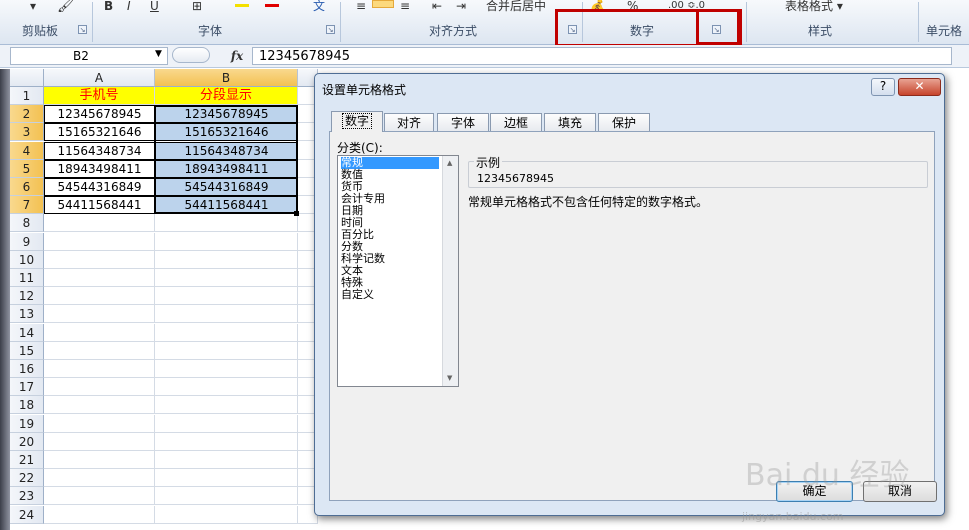  I want to click on insert-function-icon: fx, so click(237, 56).